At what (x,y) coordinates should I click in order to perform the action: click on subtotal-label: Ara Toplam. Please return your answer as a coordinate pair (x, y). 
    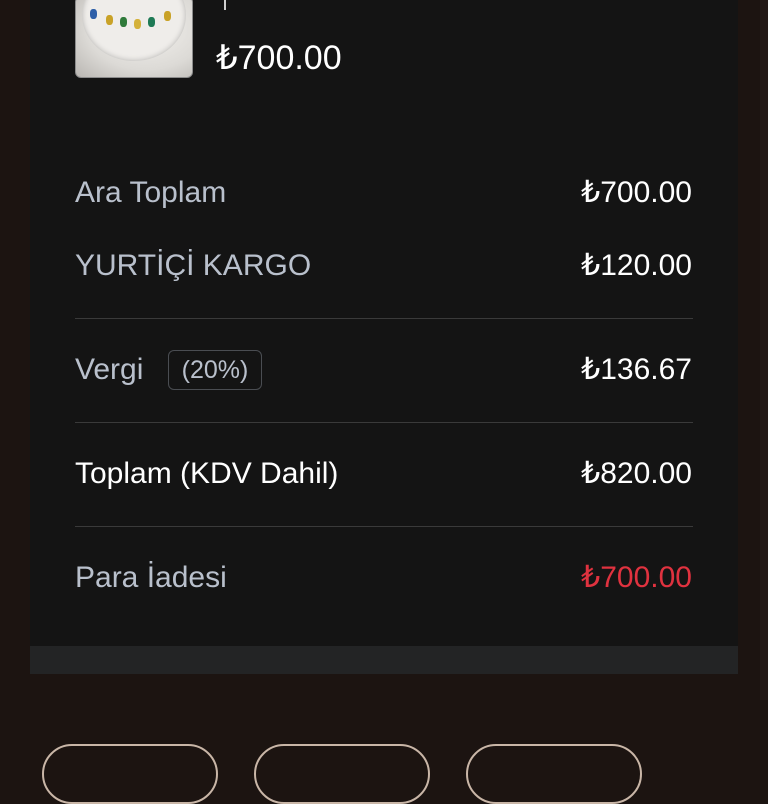
    Looking at the image, I should click on (151, 192).